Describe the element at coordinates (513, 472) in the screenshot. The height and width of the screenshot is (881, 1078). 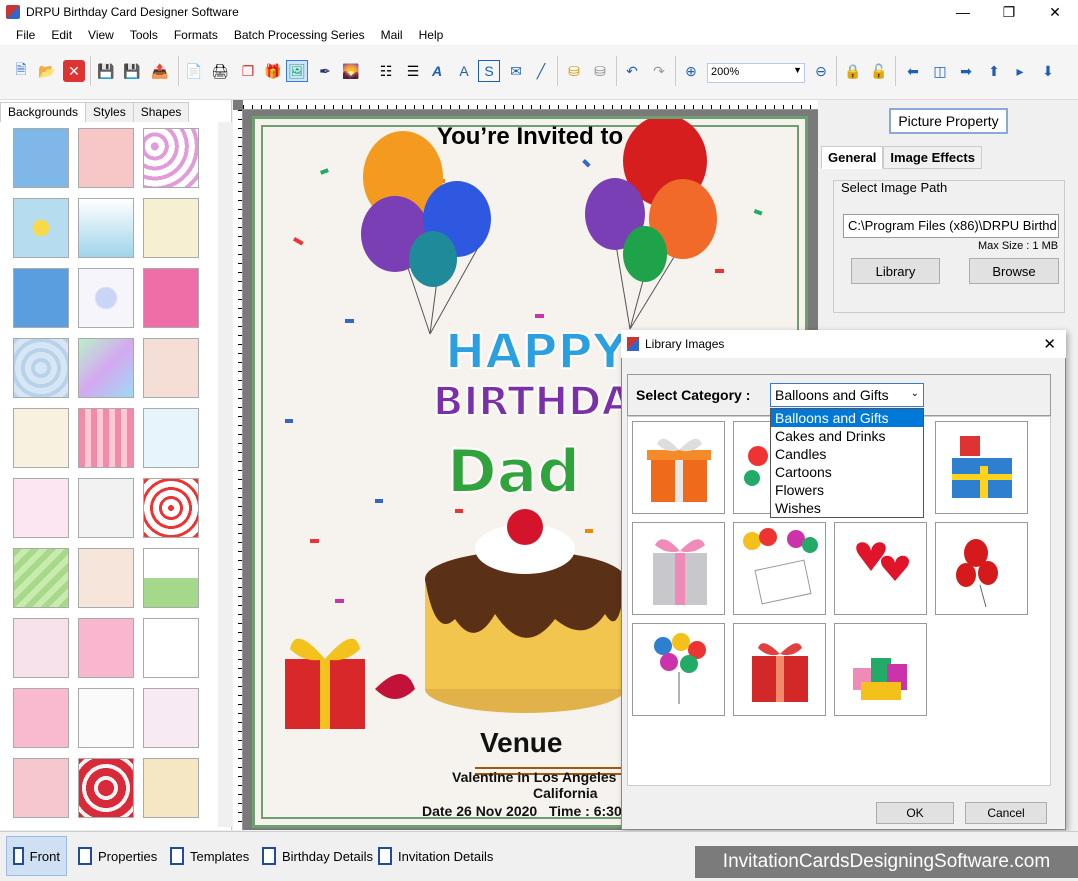
I see `card-dad-text: Dad` at that location.